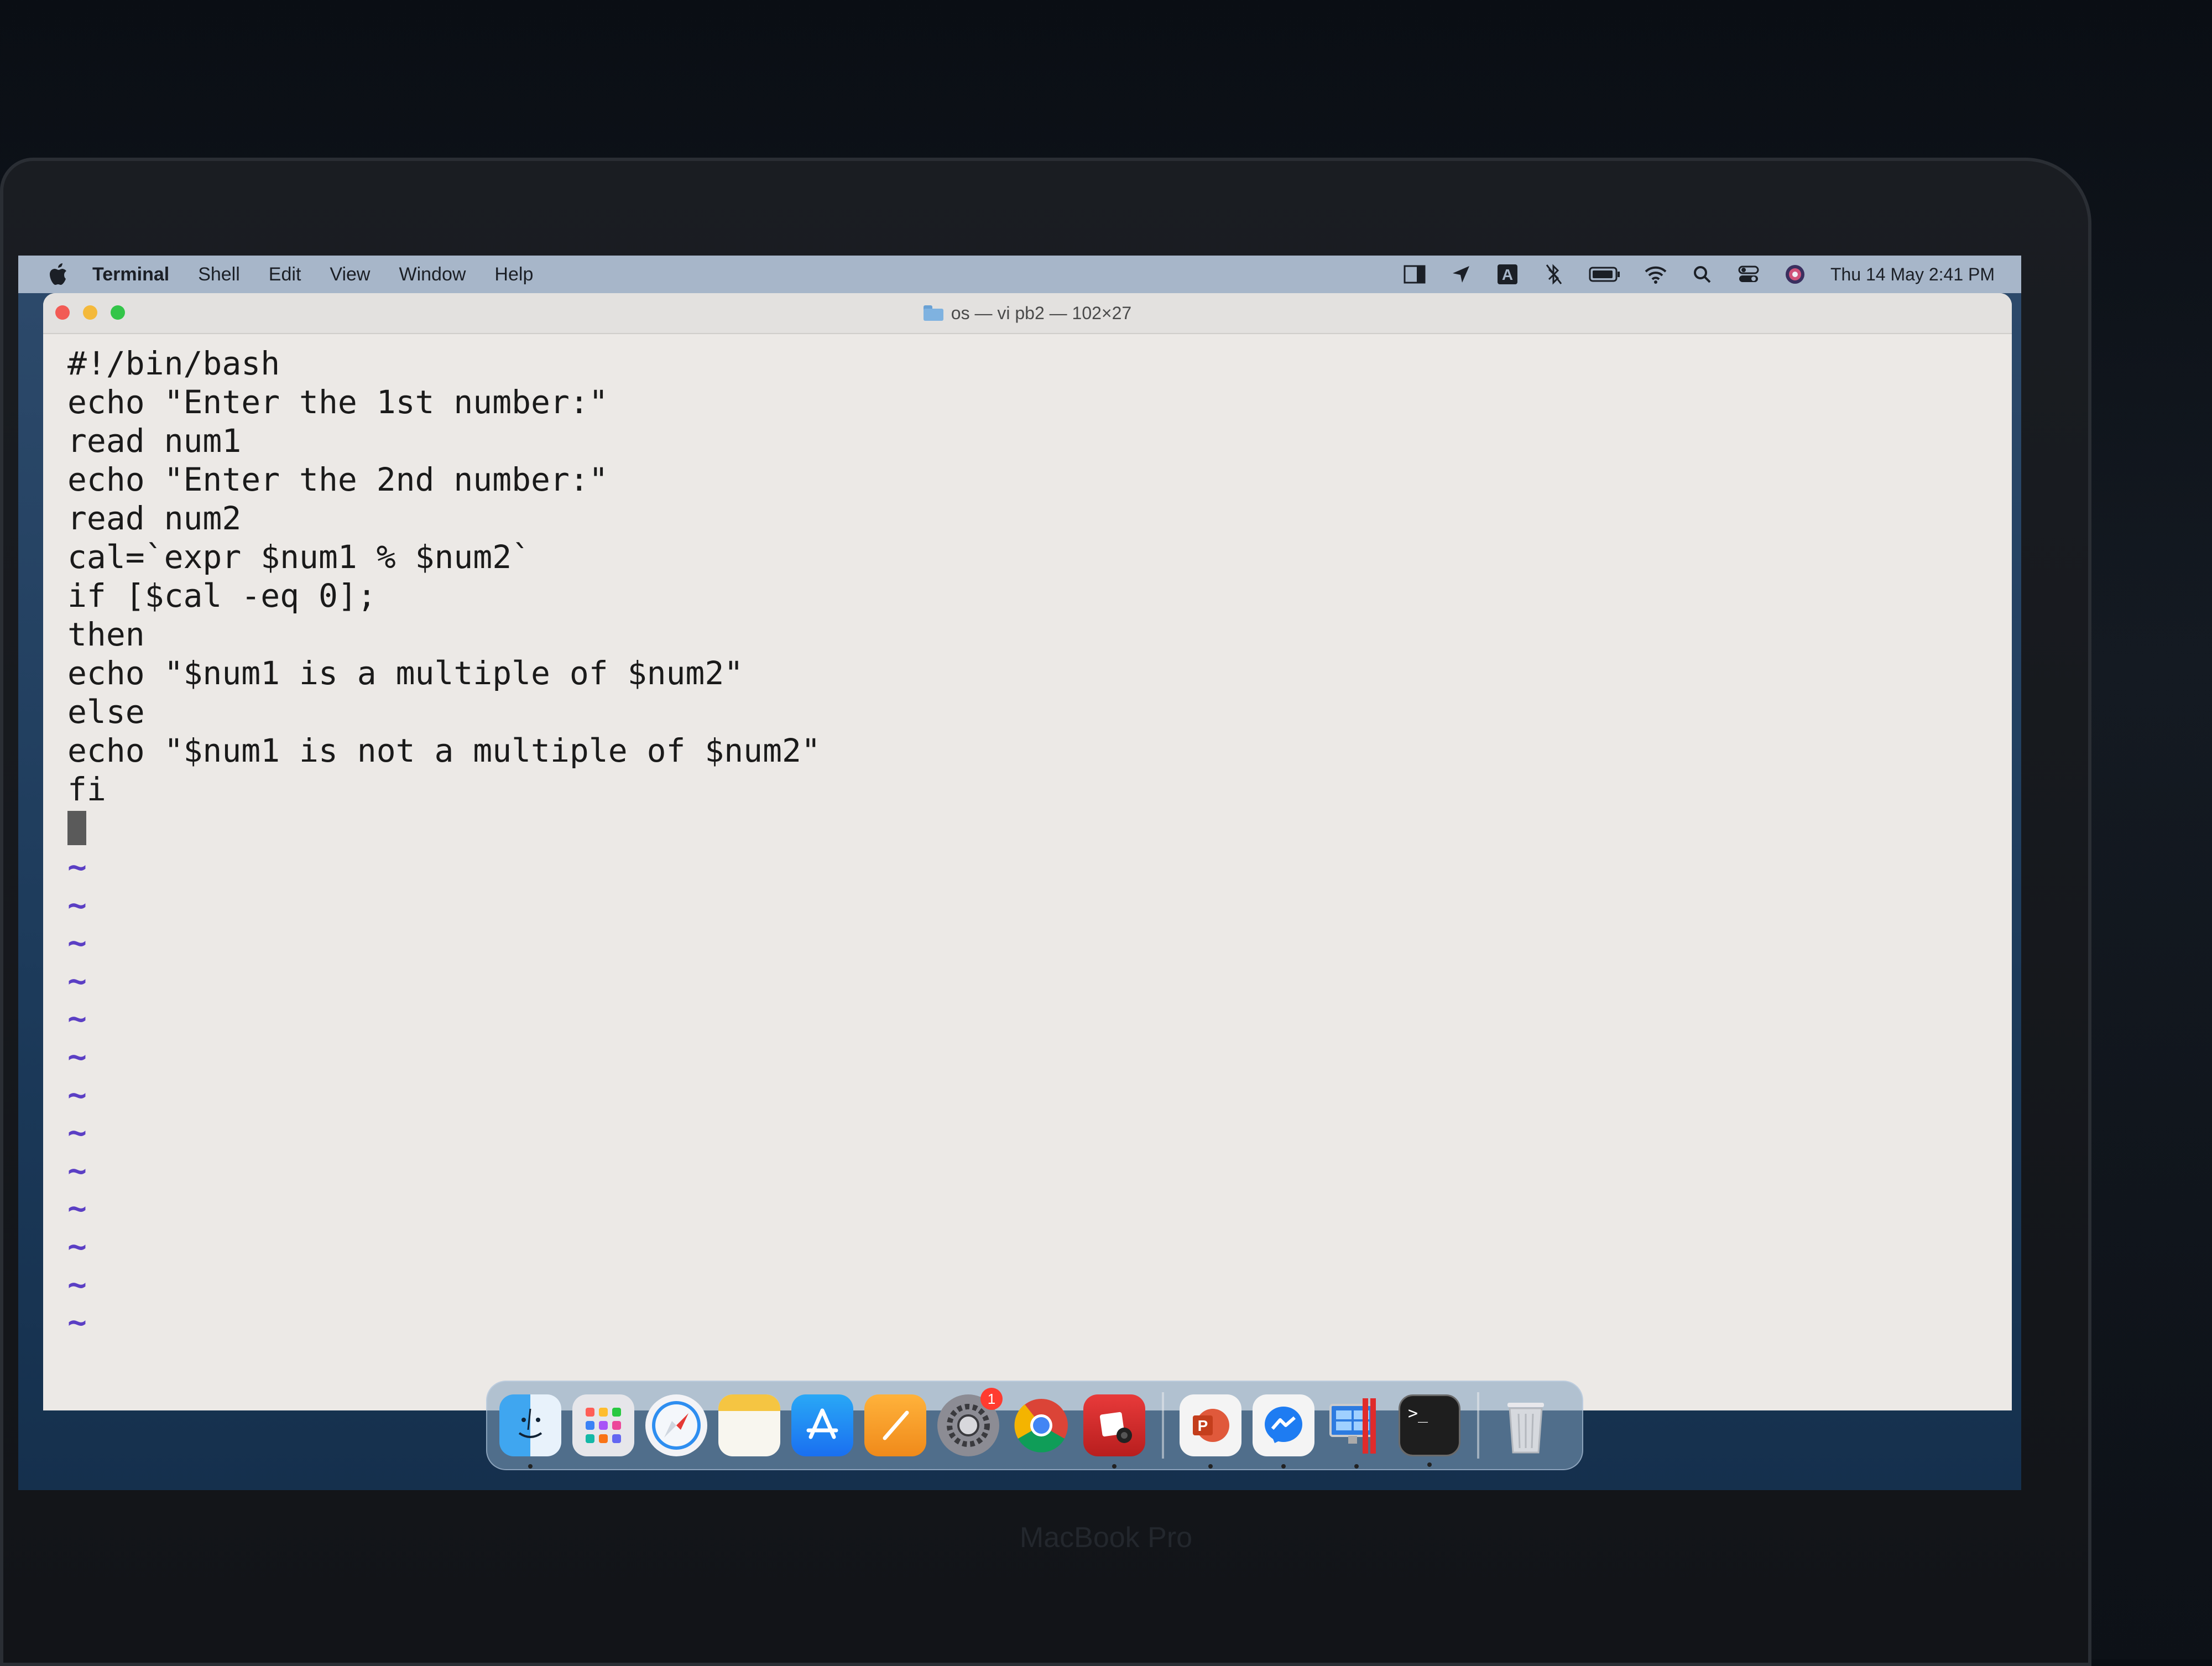  I want to click on menu-window: Window, so click(433, 274).